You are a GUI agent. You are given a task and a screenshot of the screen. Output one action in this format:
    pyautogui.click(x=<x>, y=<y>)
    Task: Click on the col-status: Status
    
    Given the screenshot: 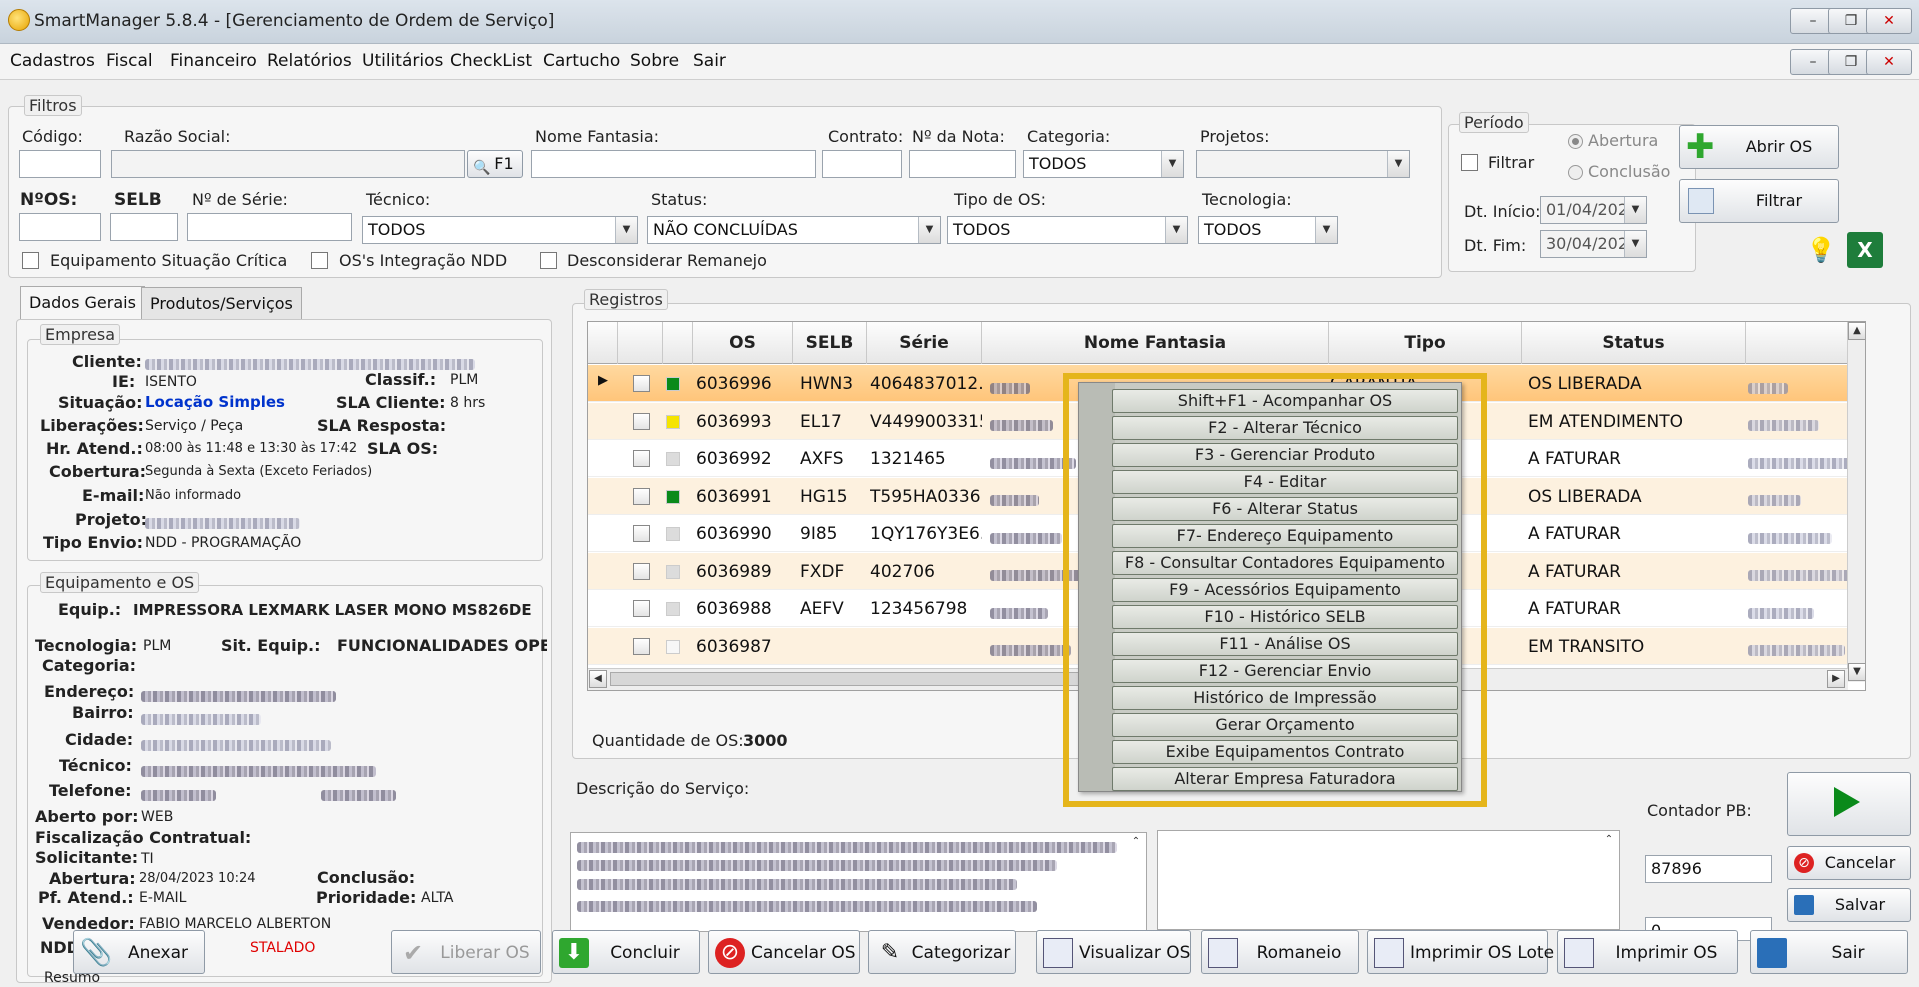 What is the action you would take?
    pyautogui.click(x=1634, y=343)
    